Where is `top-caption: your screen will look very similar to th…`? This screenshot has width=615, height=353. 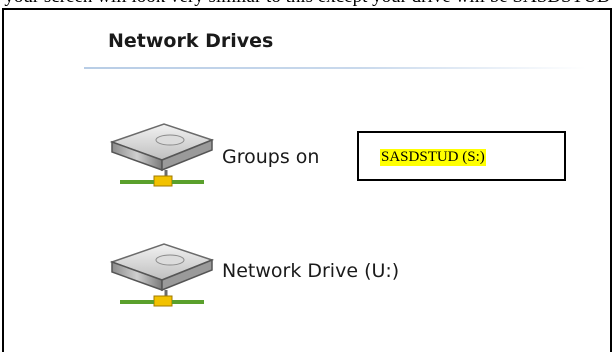
top-caption: your screen will look very similar to th… is located at coordinates (307, 4).